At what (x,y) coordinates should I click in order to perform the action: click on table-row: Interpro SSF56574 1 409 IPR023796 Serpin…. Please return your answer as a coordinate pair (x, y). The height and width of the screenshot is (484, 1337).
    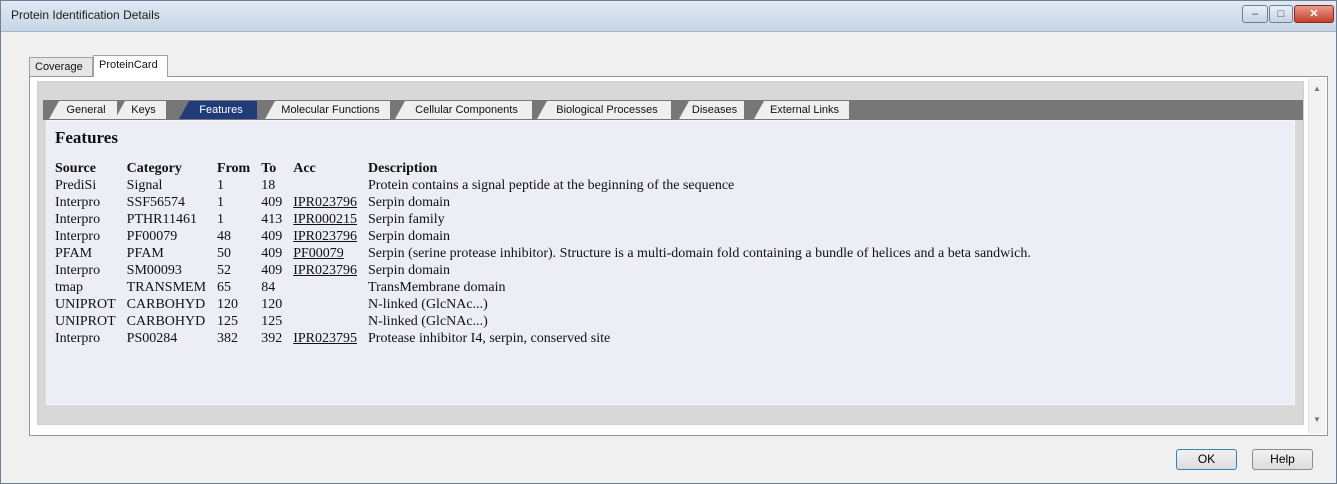
    Looking at the image, I should click on (548, 202).